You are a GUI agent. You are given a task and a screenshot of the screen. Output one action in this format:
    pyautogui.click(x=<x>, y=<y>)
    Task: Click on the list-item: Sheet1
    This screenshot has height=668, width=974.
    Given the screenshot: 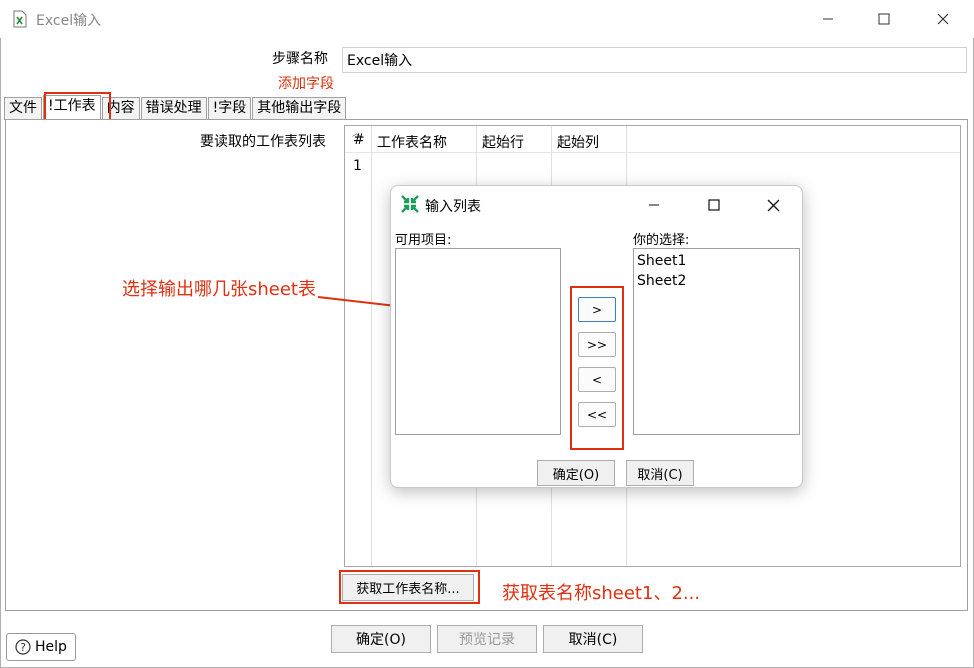 What is the action you would take?
    pyautogui.click(x=716, y=261)
    